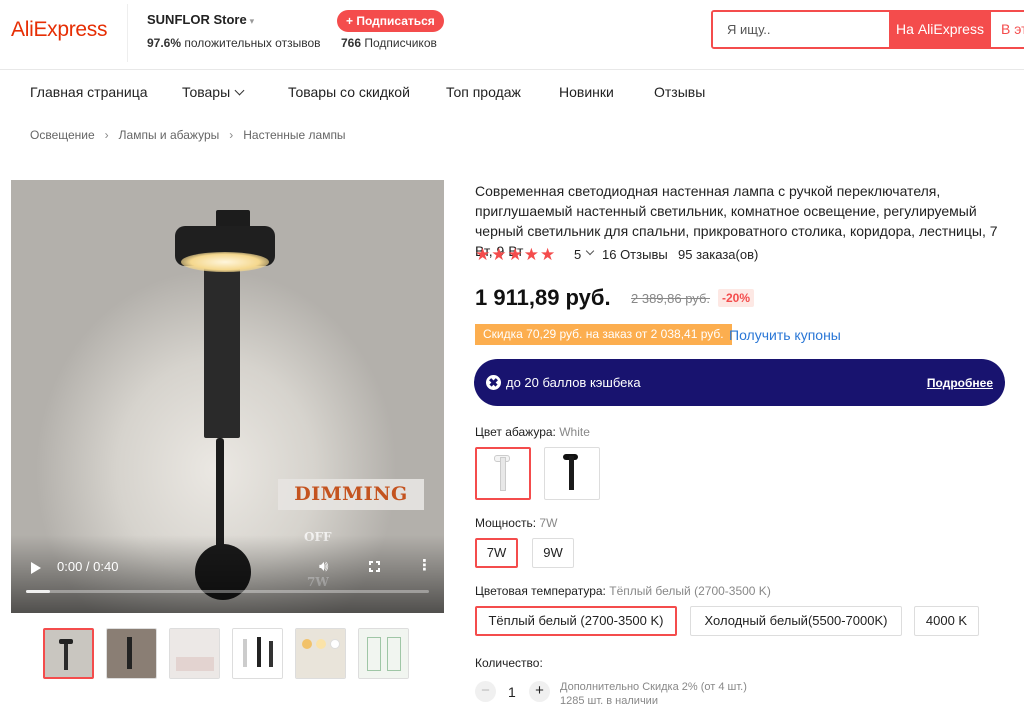  What do you see at coordinates (960, 383) in the screenshot?
I see `cashback-details-link: Подробнее` at bounding box center [960, 383].